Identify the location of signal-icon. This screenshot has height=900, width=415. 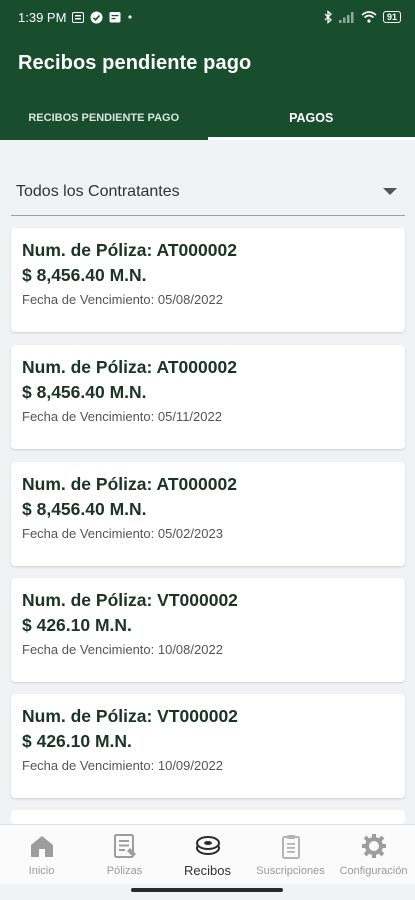
(346, 17).